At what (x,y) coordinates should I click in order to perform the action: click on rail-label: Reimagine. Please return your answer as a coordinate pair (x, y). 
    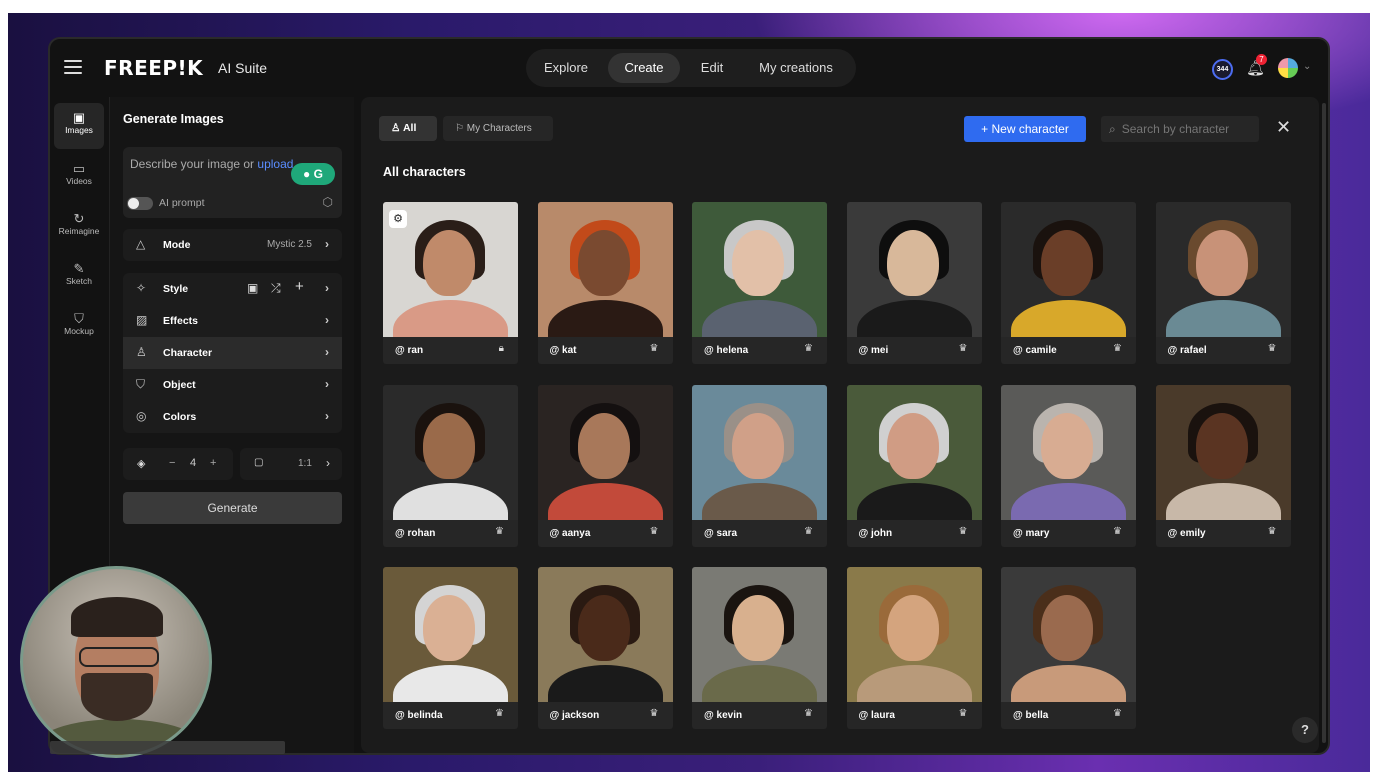
    Looking at the image, I should click on (79, 231).